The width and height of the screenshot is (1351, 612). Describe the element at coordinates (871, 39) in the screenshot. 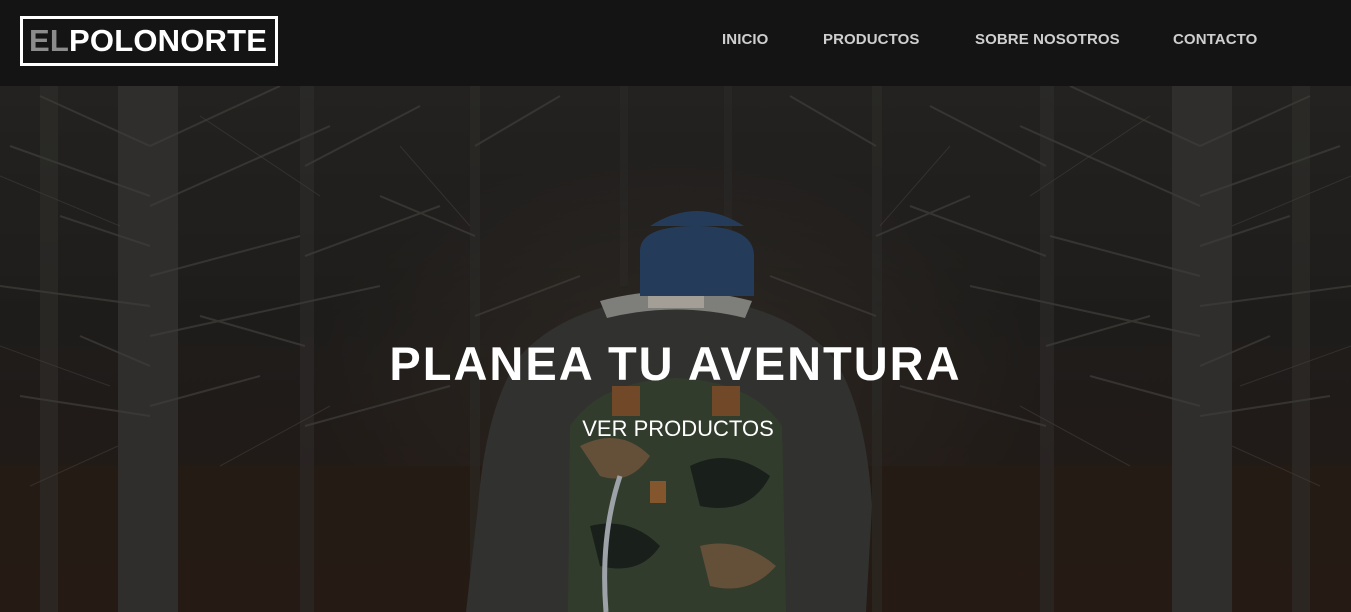

I see `nav-link-productos: PRODUCTOS` at that location.